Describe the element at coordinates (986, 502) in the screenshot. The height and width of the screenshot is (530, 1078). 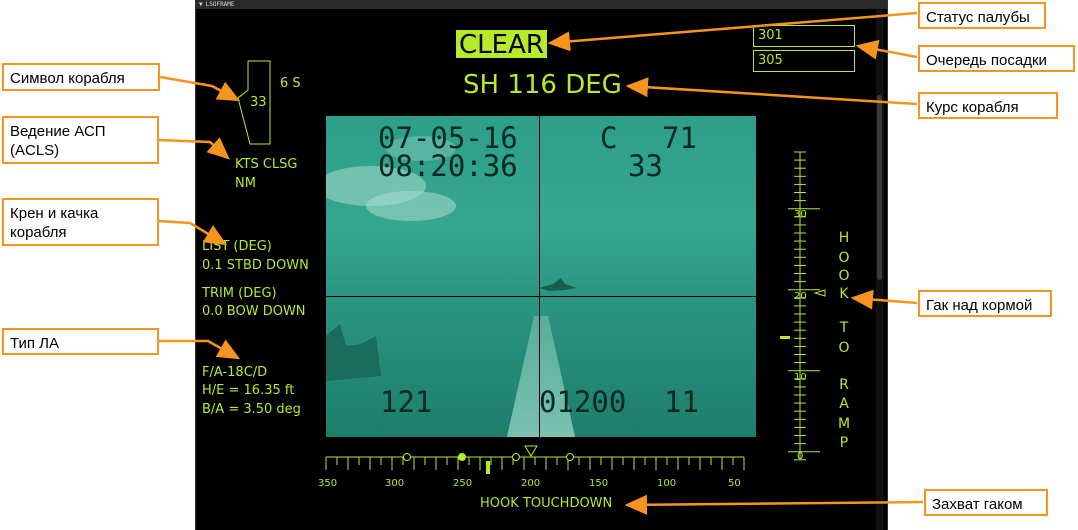
I see `callout-hook-catch: Захват гаком` at that location.